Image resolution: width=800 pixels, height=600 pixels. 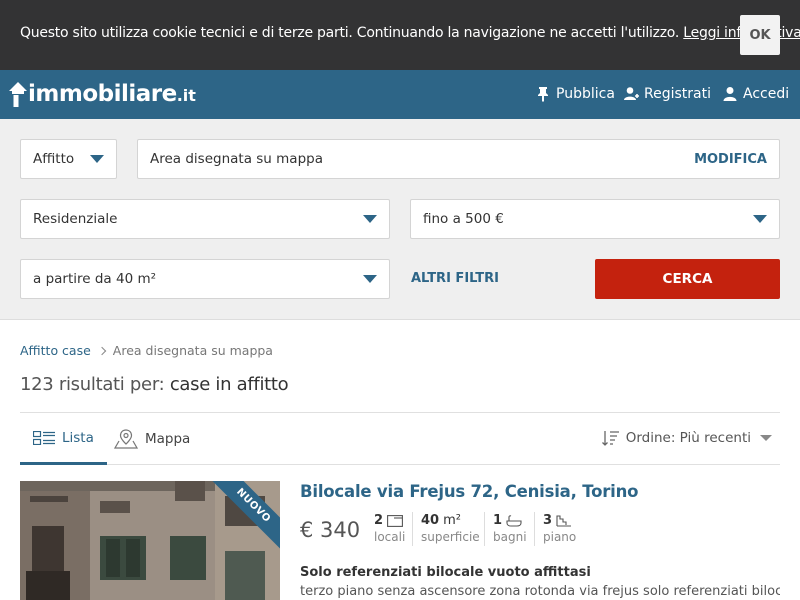 I want to click on house-logo-icon, so click(x=18, y=94).